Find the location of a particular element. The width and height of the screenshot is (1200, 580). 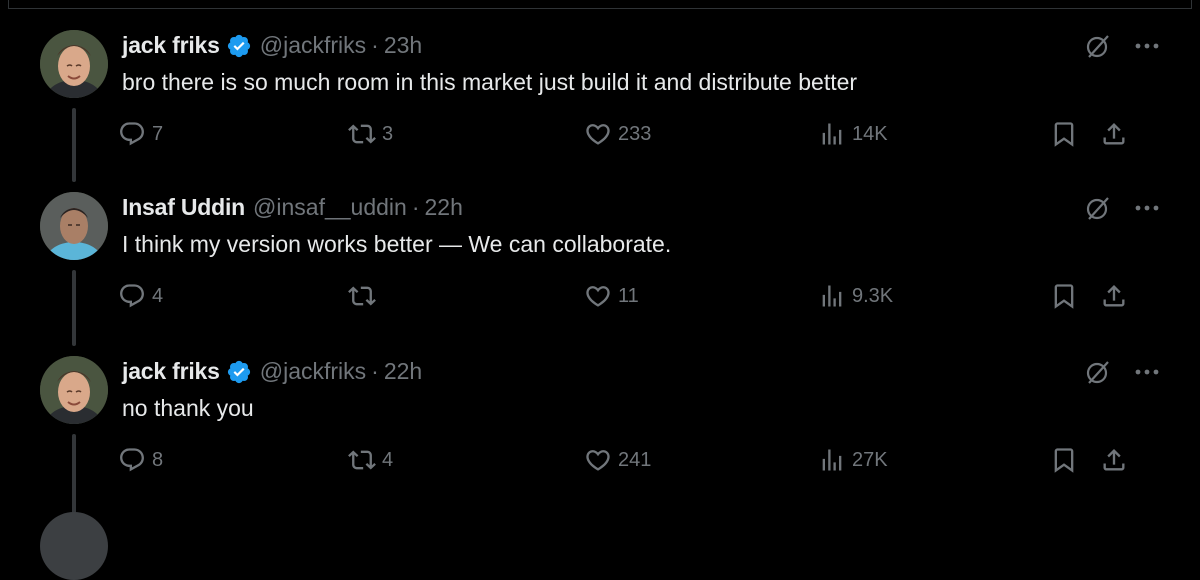

view-count: 14K is located at coordinates (870, 133).